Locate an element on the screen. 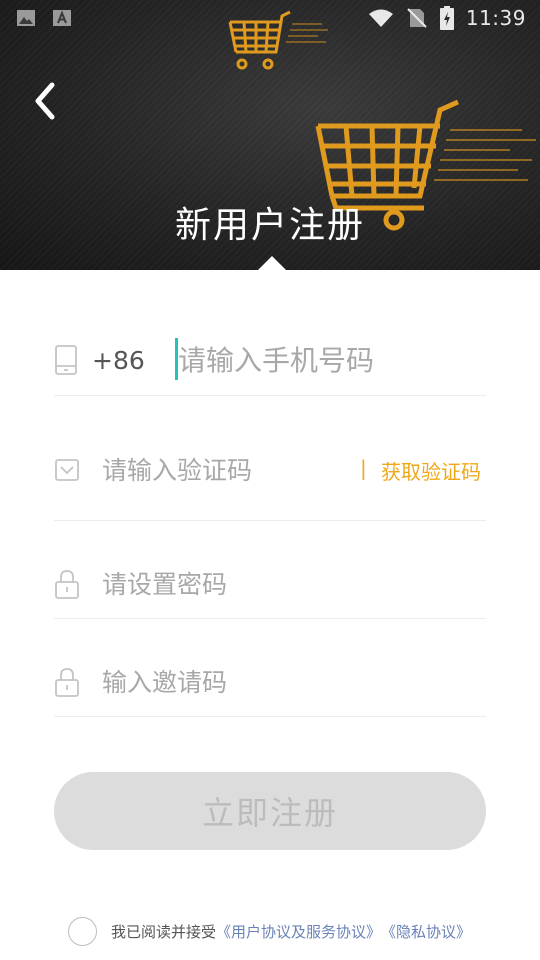 The width and height of the screenshot is (540, 960). agreement-row: 我已阅读并接受 《用户协议及服务协议》 《隐私协议》 is located at coordinates (269, 931).